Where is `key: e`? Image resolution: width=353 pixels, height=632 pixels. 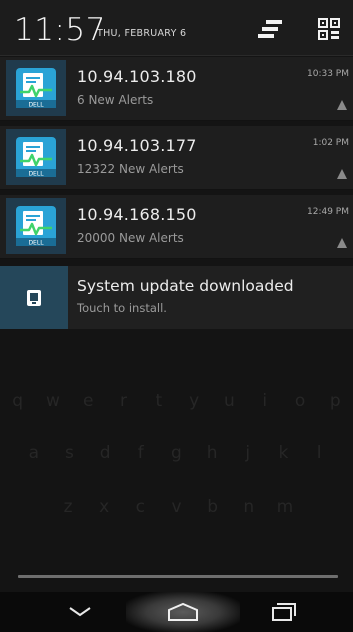 key: e is located at coordinates (88, 401).